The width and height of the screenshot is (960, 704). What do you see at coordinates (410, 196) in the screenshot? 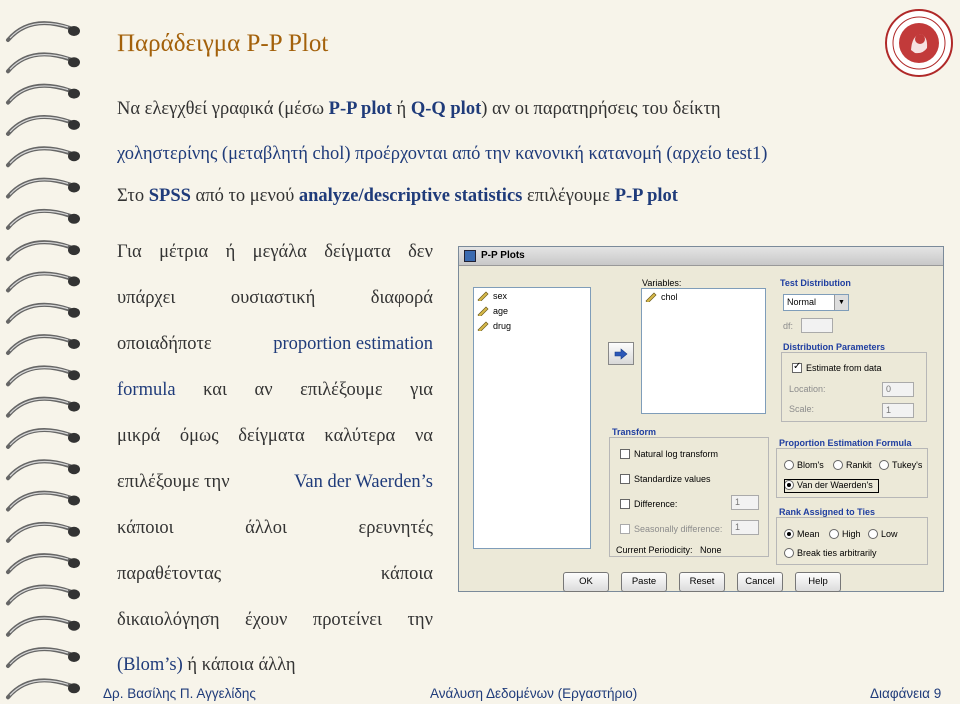
I see `menu-path-text: analyze/descriptive statistics` at bounding box center [410, 196].